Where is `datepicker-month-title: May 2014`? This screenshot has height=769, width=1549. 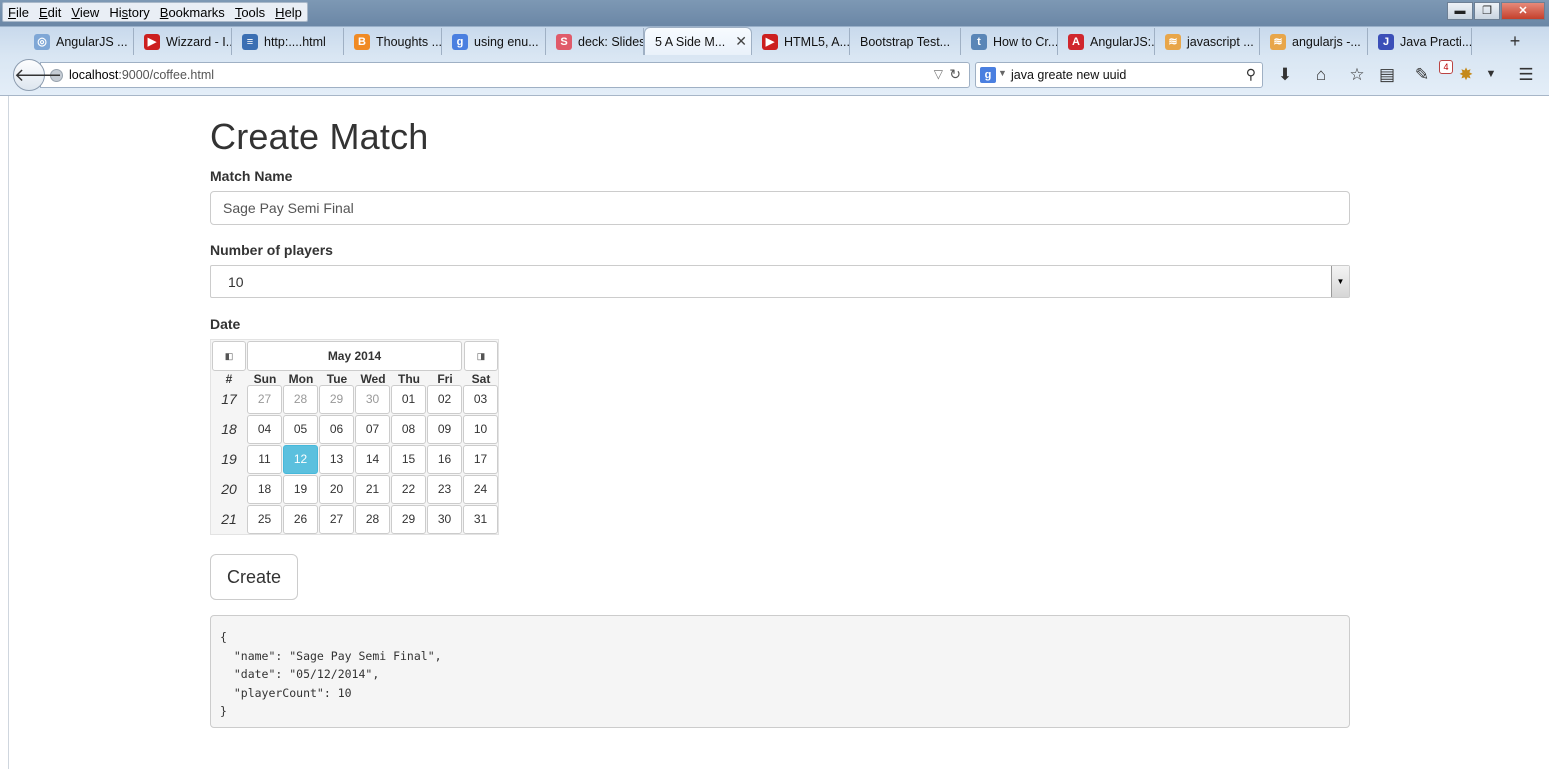 datepicker-month-title: May 2014 is located at coordinates (354, 356).